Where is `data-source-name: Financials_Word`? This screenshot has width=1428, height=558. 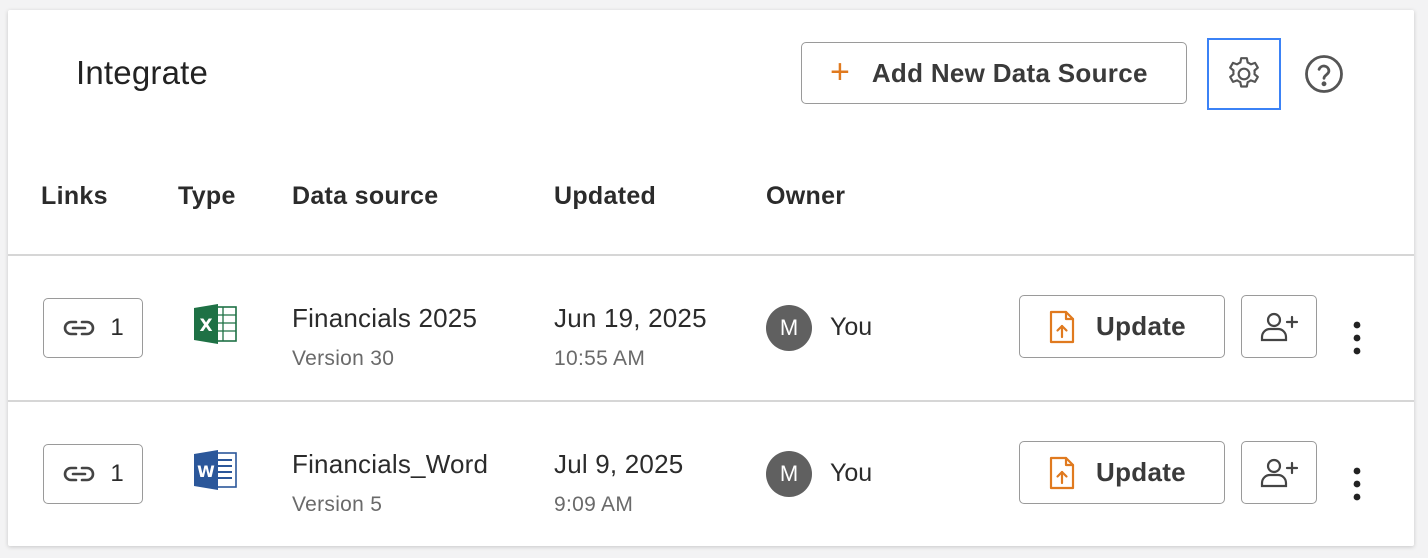
data-source-name: Financials_Word is located at coordinates (390, 464).